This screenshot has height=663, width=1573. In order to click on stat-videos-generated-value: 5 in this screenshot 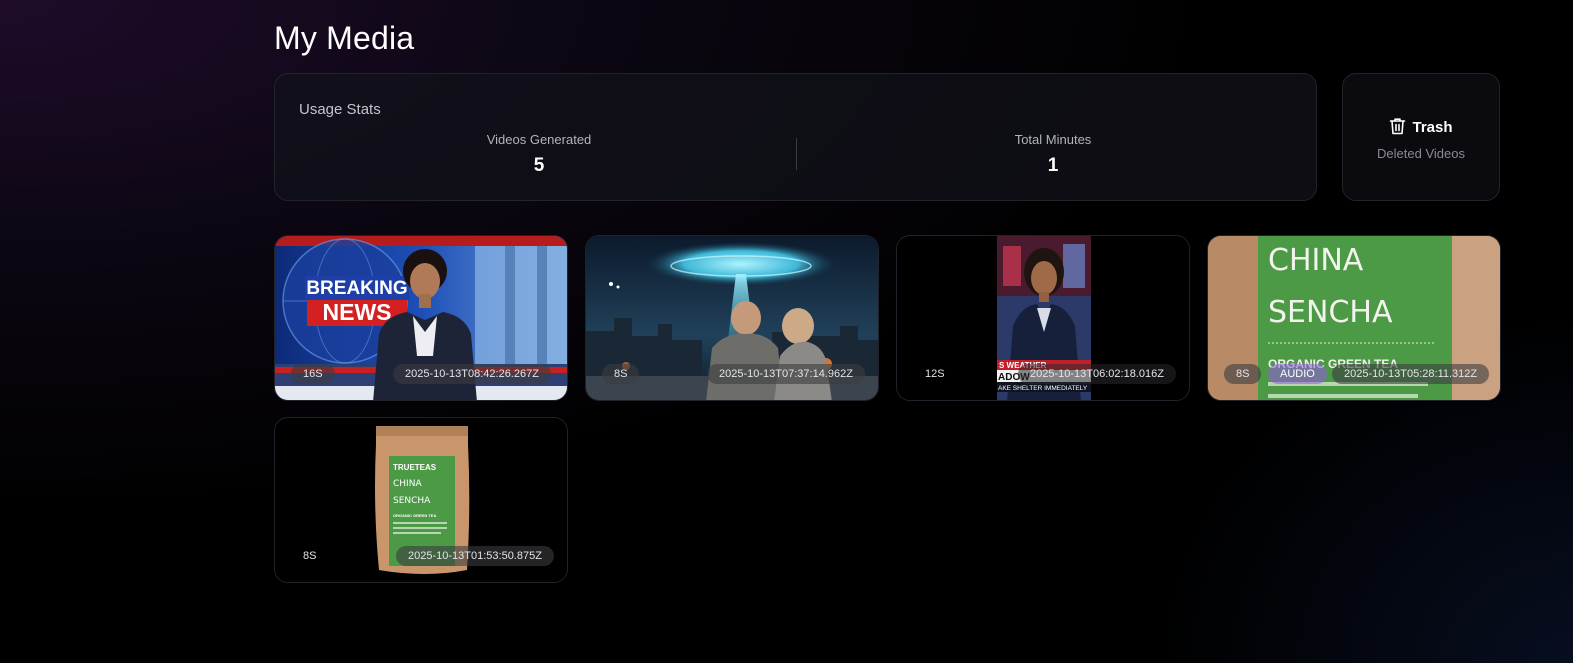, I will do `click(539, 165)`.